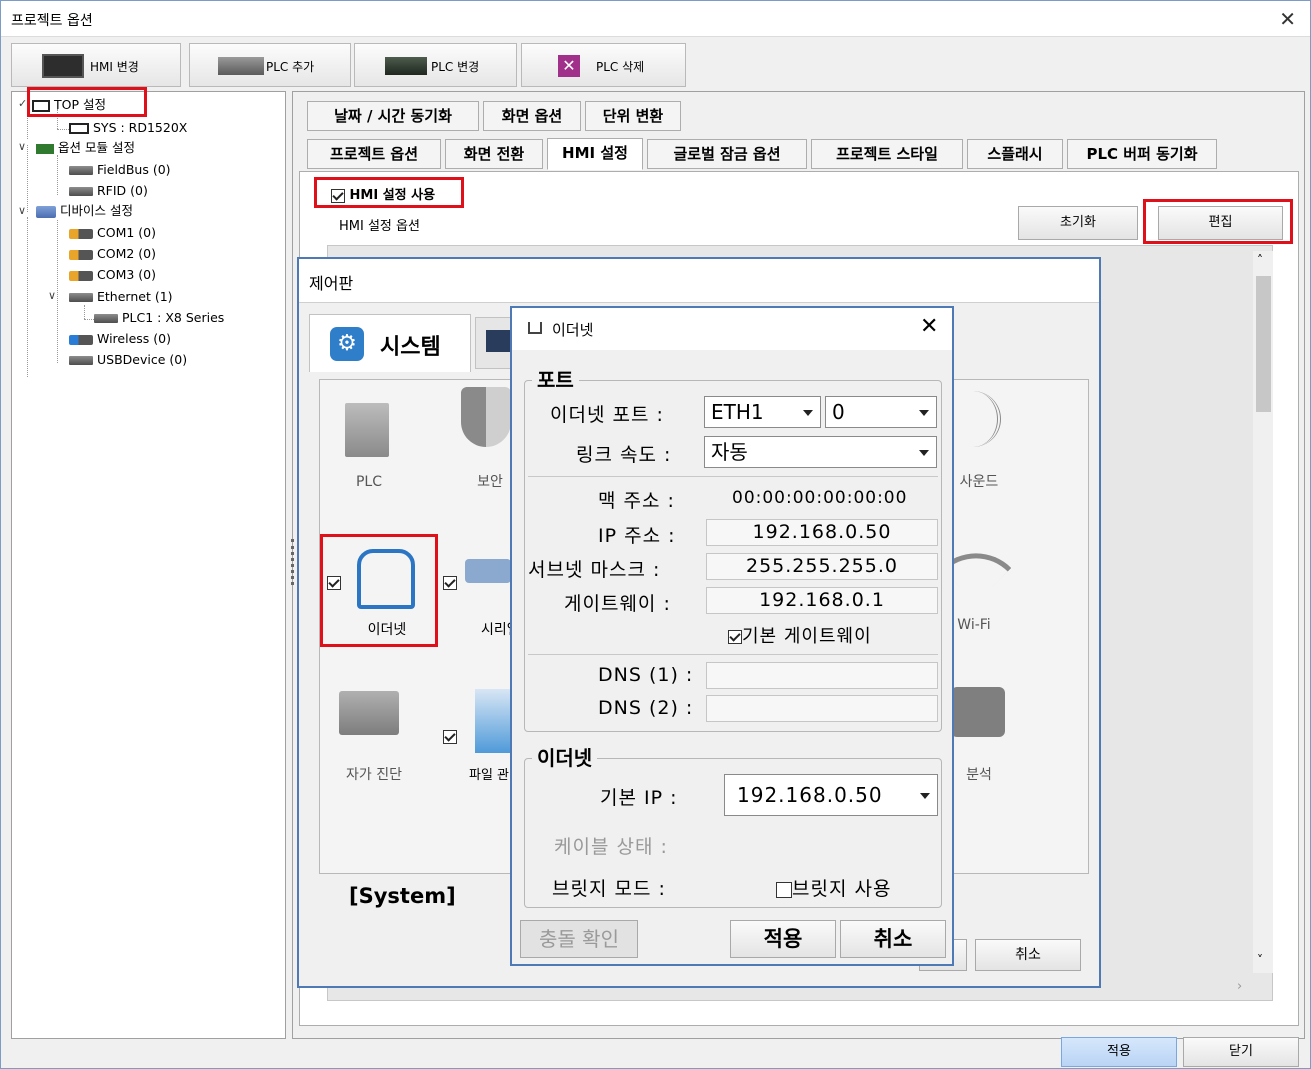 The height and width of the screenshot is (1069, 1311). I want to click on scroll-down-icon: ˅, so click(1260, 960).